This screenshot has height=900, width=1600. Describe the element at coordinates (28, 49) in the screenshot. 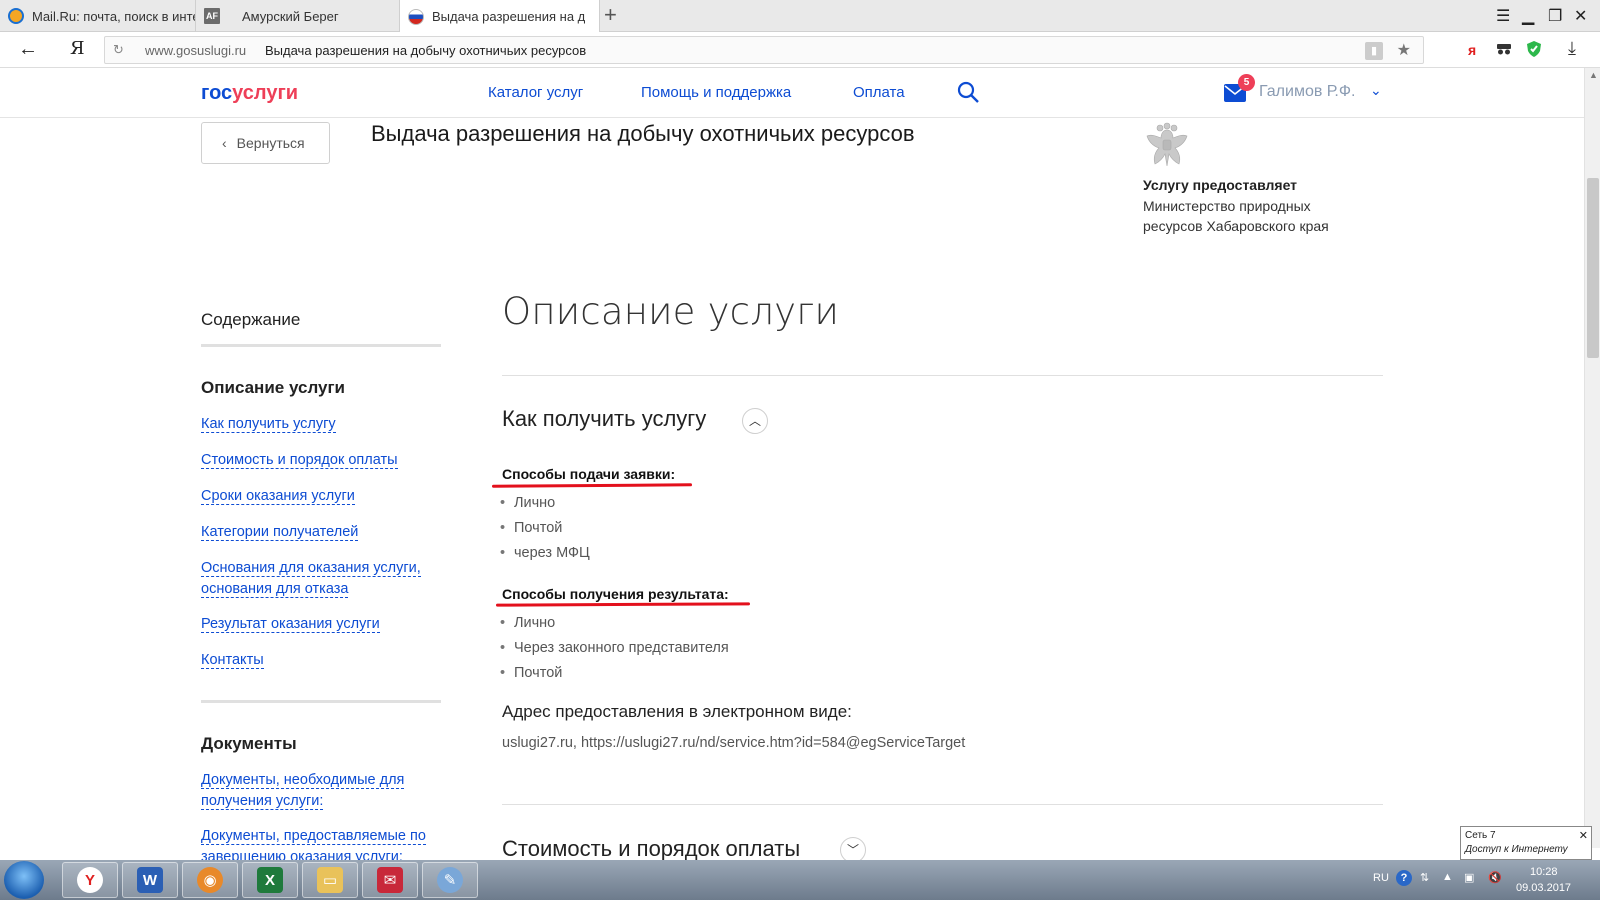

I see `back-arrow-icon: ←` at that location.